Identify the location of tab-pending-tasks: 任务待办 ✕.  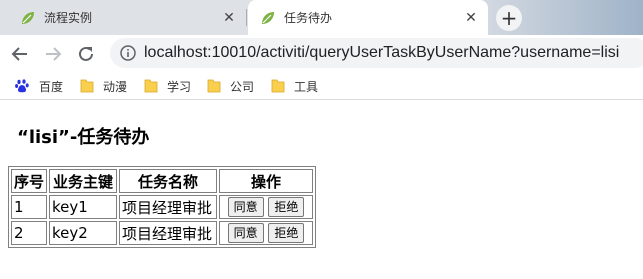
(368, 17).